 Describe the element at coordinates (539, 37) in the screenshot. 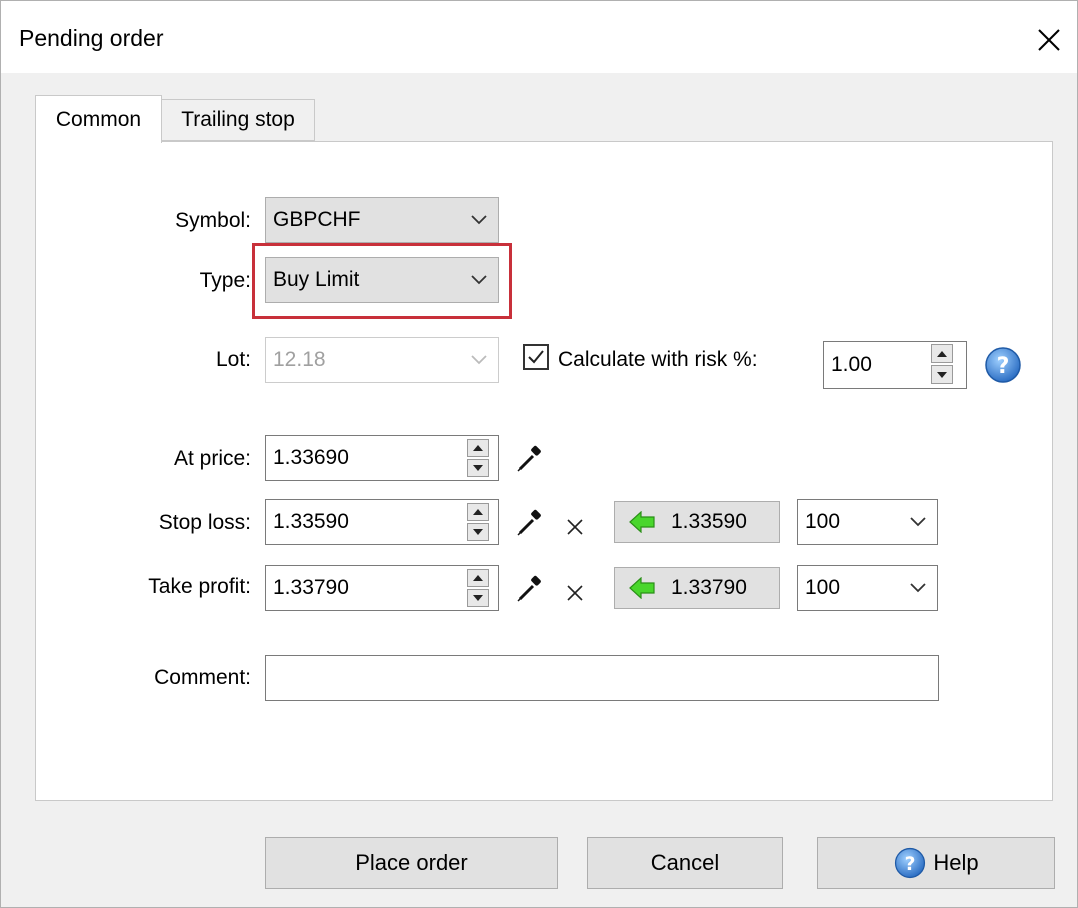

I see `title-bar: Pending order` at that location.